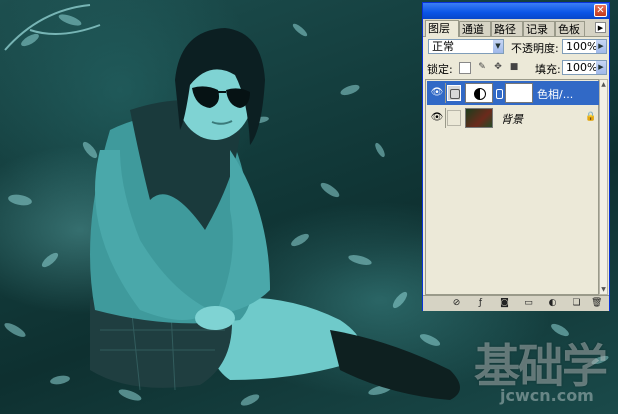 The width and height of the screenshot is (618, 414). What do you see at coordinates (528, 303) in the screenshot?
I see `new-group-icon: ▭` at bounding box center [528, 303].